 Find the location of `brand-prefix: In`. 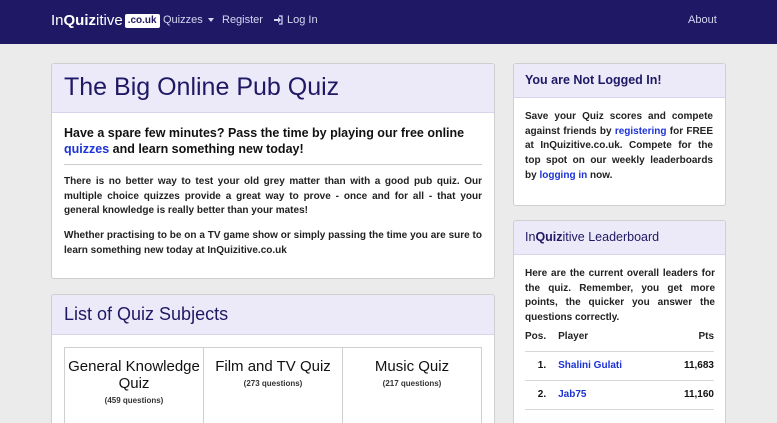

brand-prefix: In is located at coordinates (57, 20).